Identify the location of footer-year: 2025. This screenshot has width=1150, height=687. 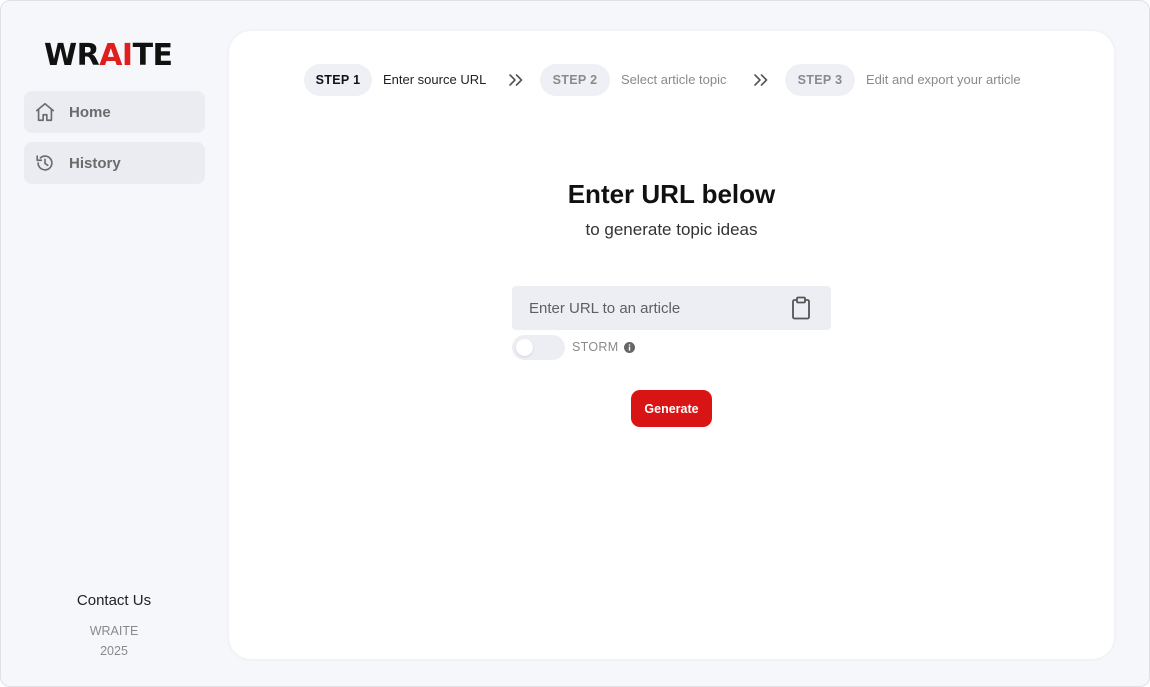
(114, 651).